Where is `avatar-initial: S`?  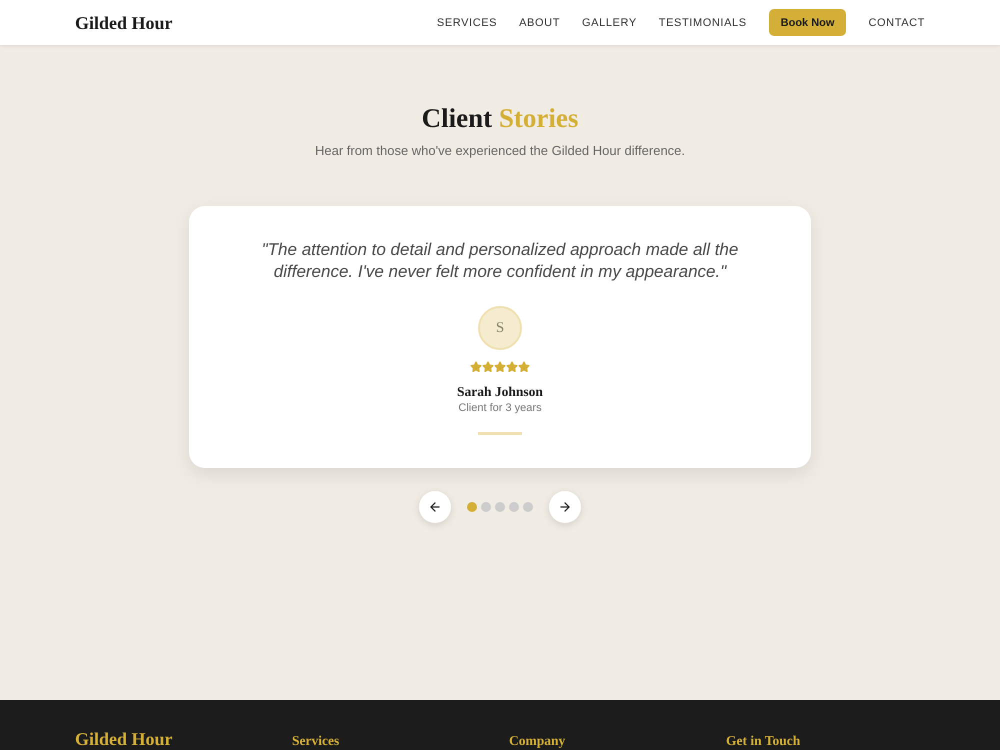
avatar-initial: S is located at coordinates (500, 328).